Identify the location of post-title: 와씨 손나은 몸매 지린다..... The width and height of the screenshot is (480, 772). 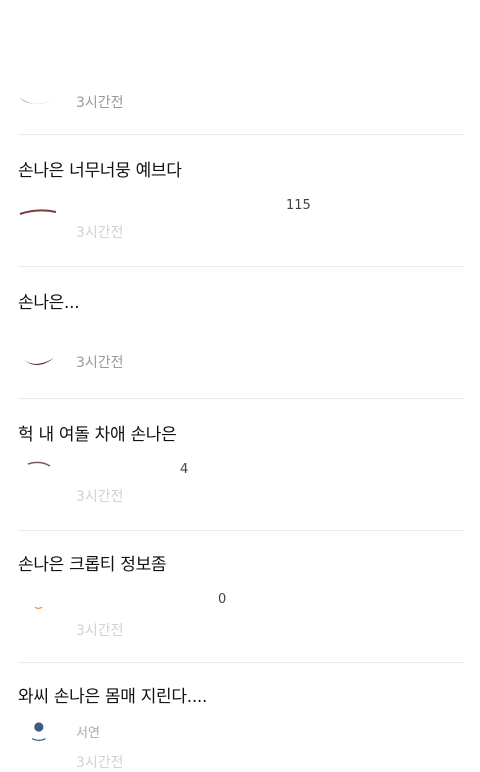
(112, 697).